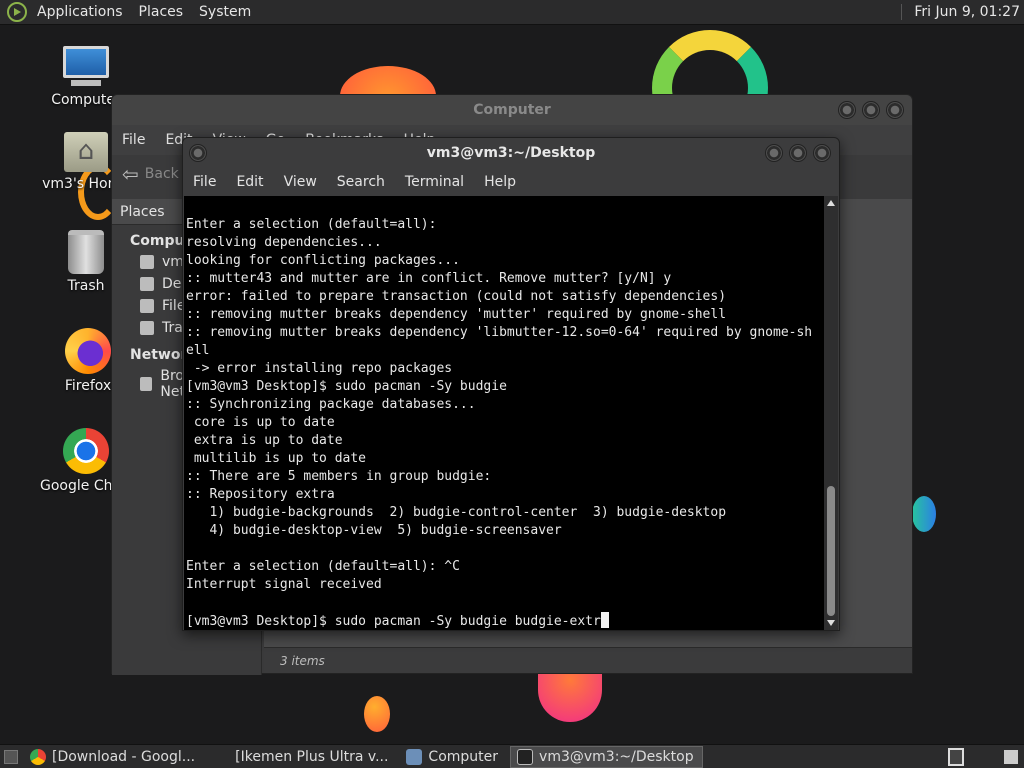 The height and width of the screenshot is (768, 1024). I want to click on status-bar: 3 items, so click(588, 660).